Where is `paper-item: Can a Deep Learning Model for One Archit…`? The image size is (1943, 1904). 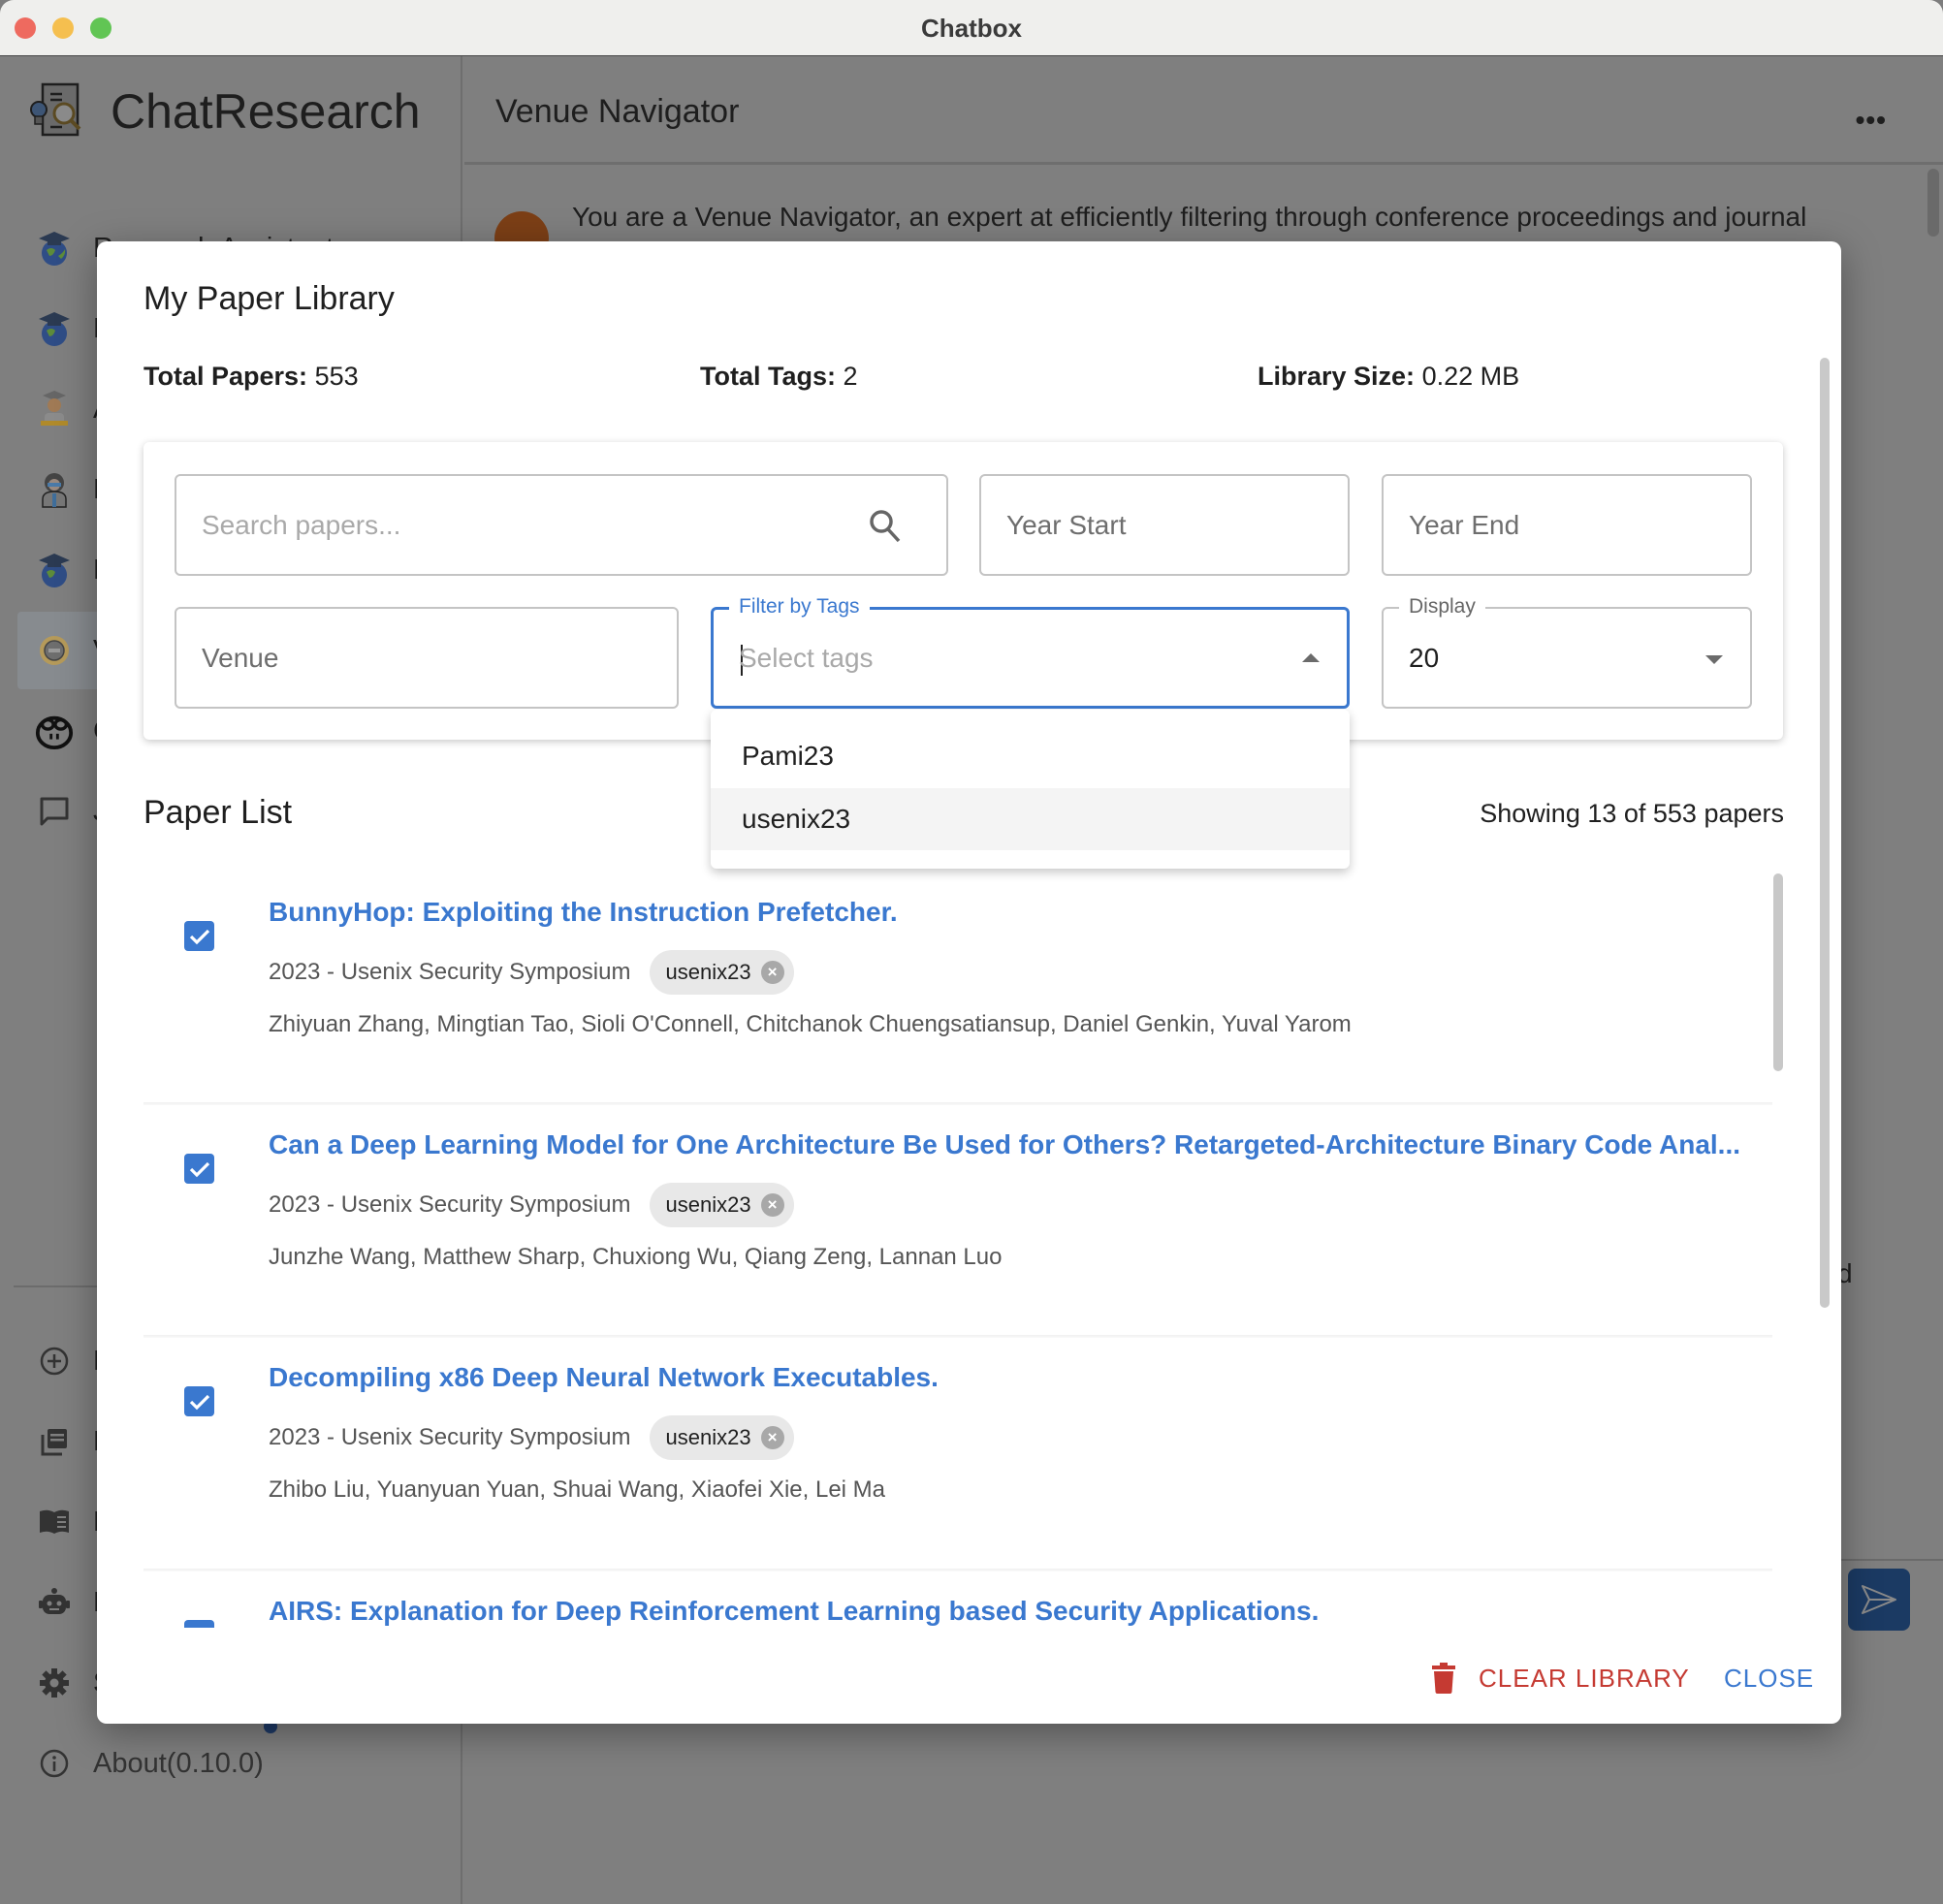 paper-item: Can a Deep Learning Model for One Archit… is located at coordinates (957, 1219).